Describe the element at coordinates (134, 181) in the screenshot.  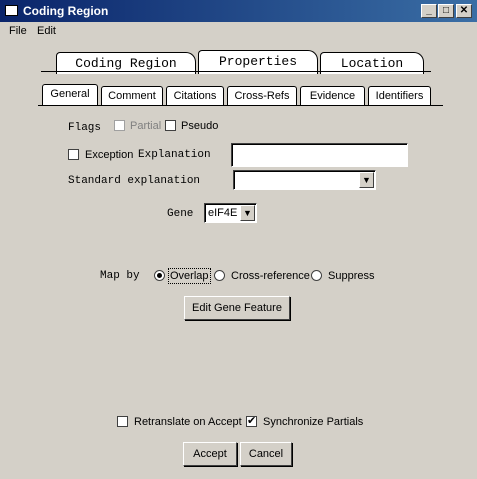
I see `standard-explanation-label: Standard explanation` at that location.